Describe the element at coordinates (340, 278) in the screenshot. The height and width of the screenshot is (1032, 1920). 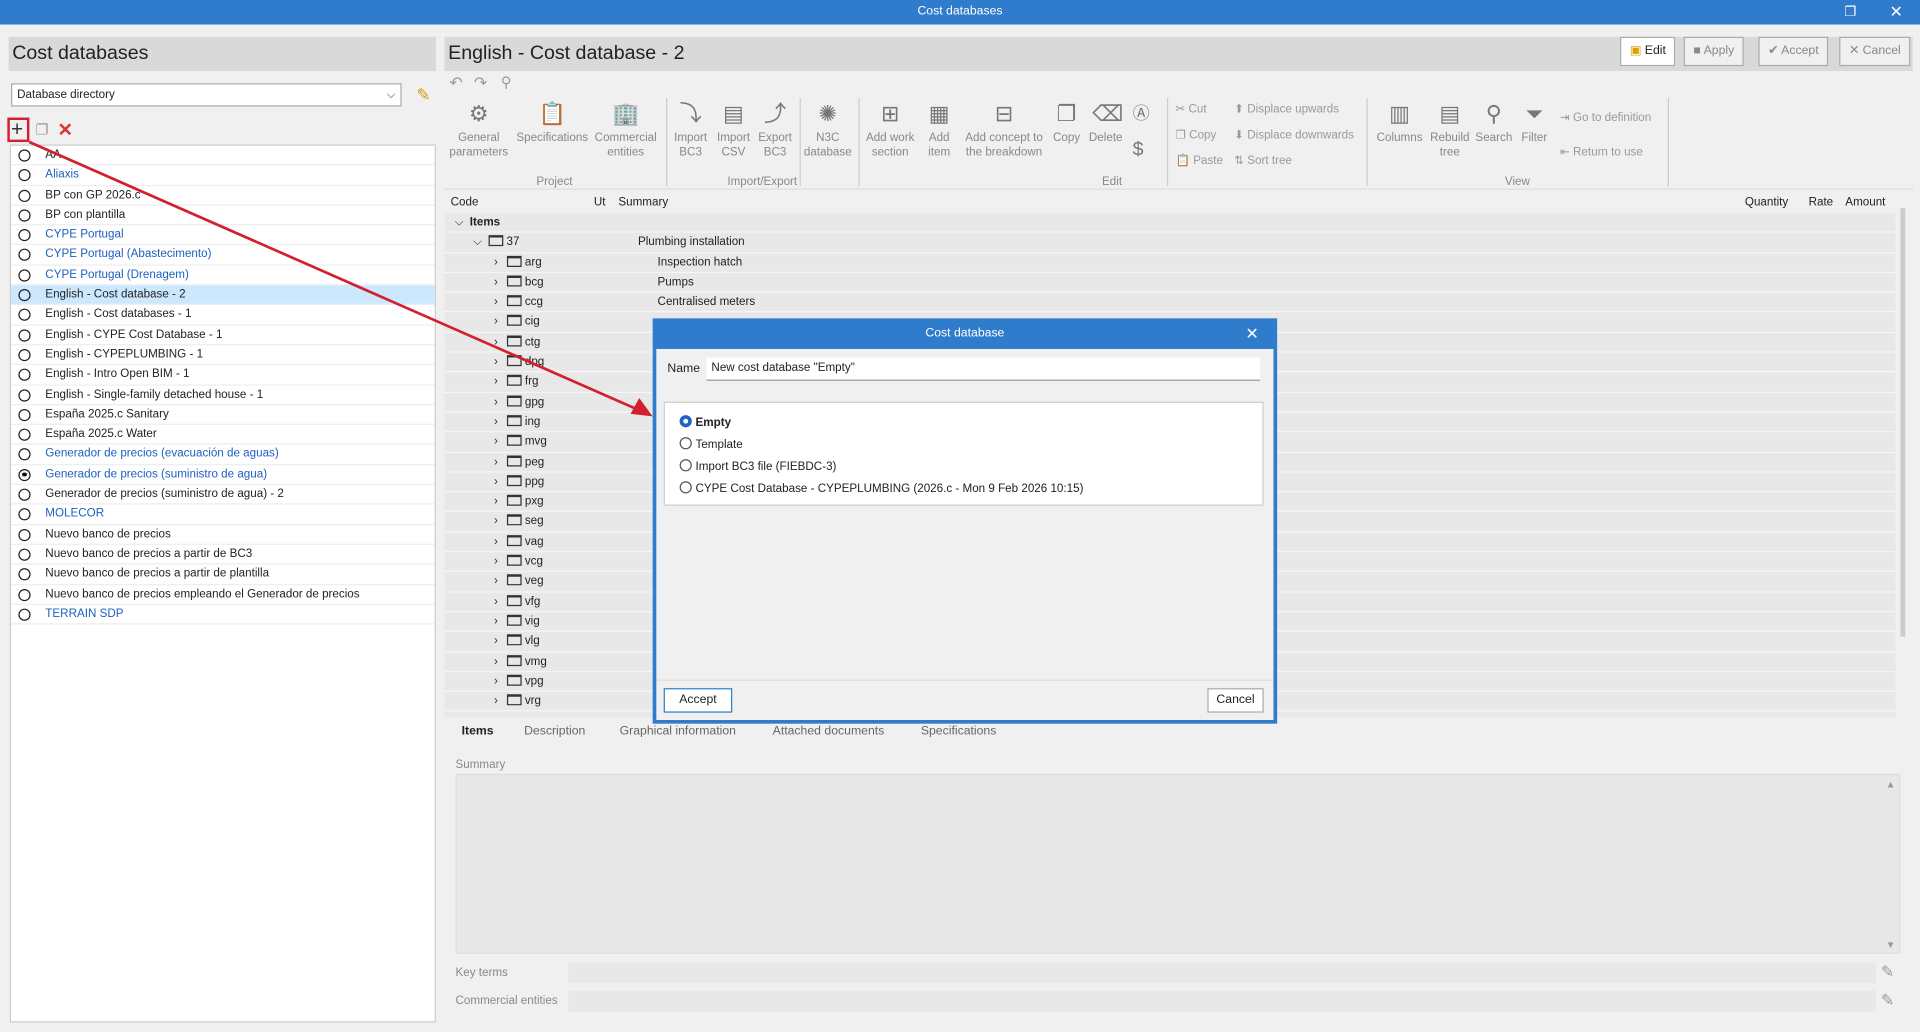
I see `annotation-arrow` at that location.